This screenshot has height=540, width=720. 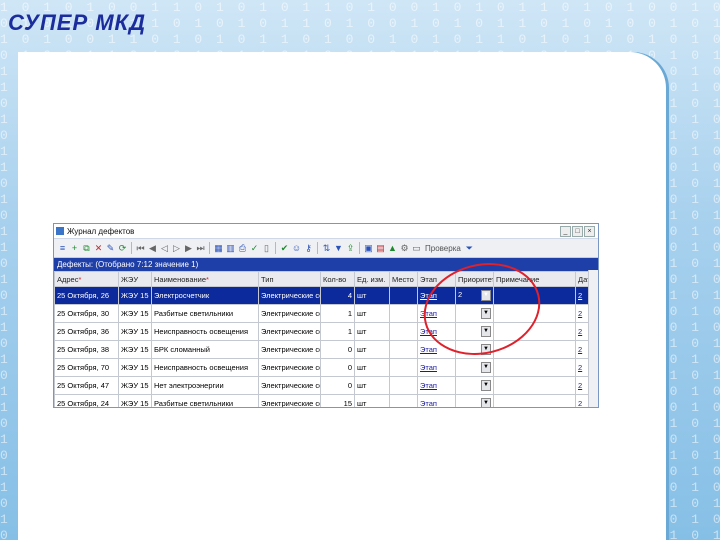 I want to click on export-icon: ⇪, so click(x=350, y=248).